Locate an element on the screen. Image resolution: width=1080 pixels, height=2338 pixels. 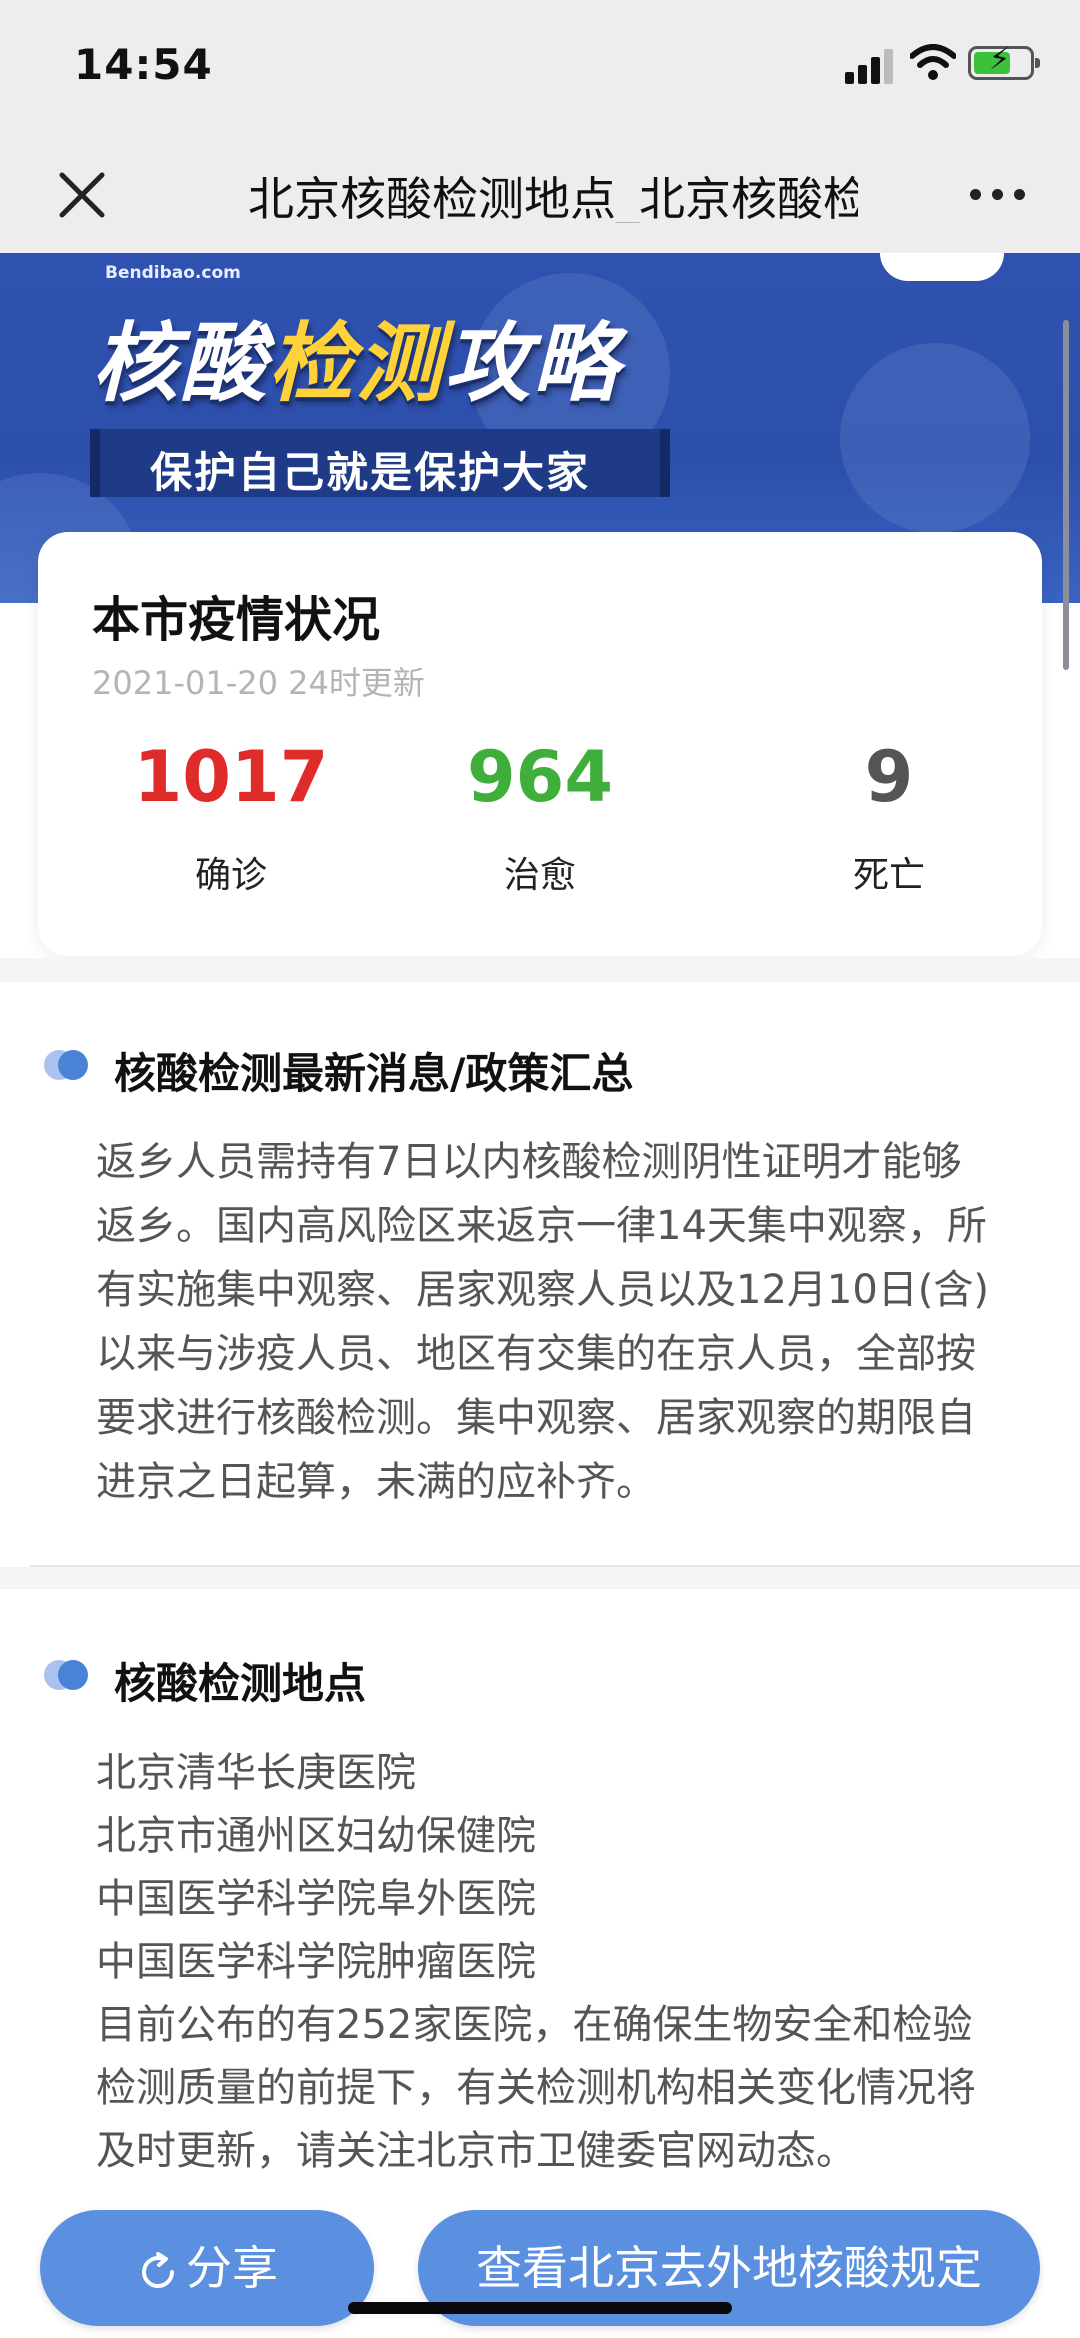
stat-confirmed-label: 确诊 is located at coordinates (230, 875).